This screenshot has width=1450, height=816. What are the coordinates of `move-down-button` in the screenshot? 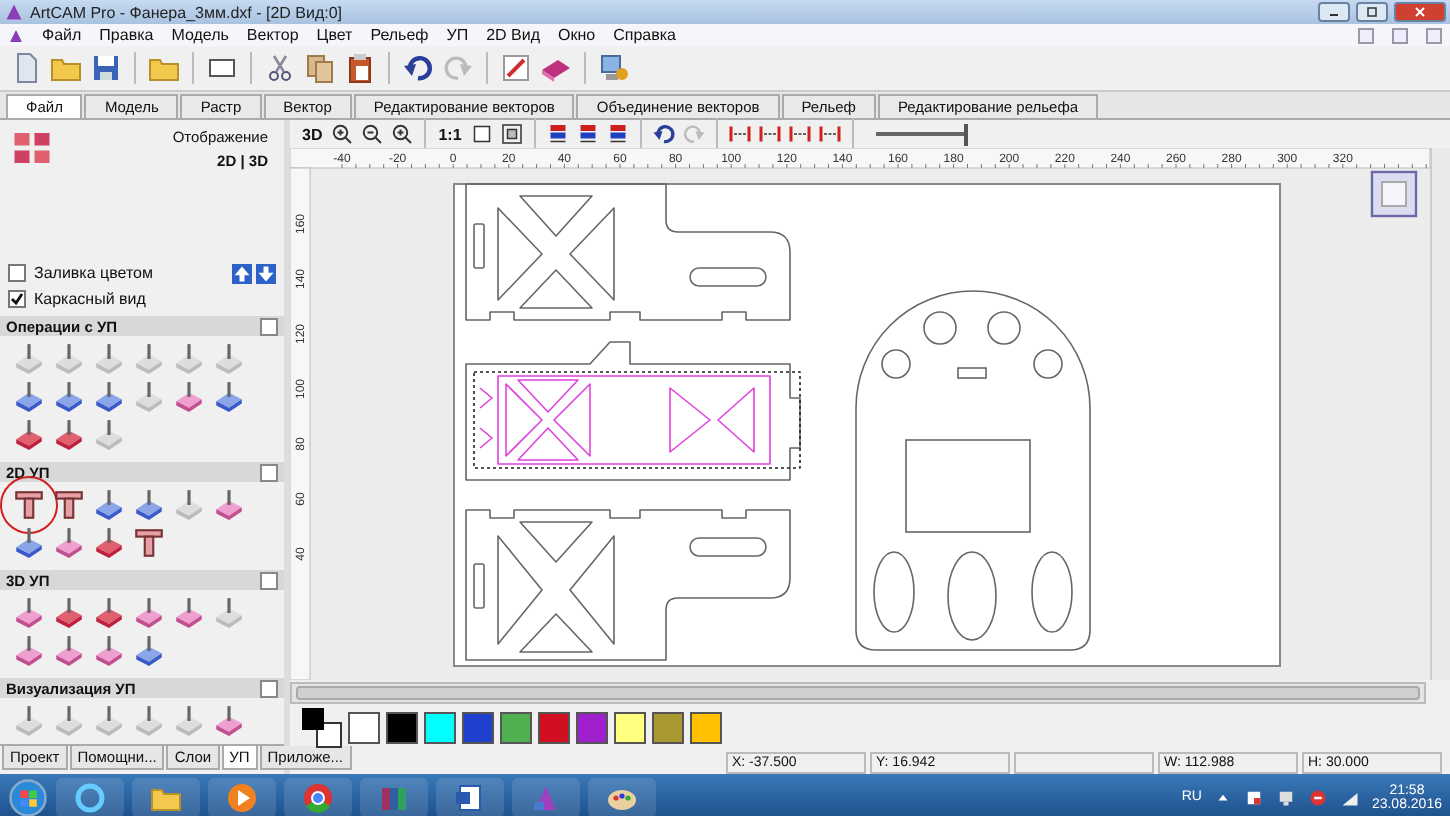 It's located at (266, 273).